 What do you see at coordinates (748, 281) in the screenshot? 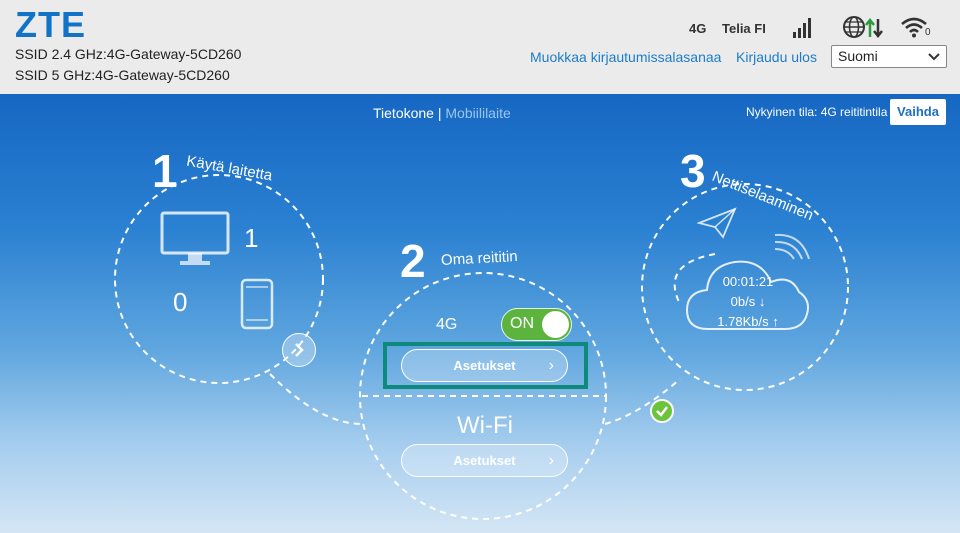
I see `connection-duration: 00:01:21` at bounding box center [748, 281].